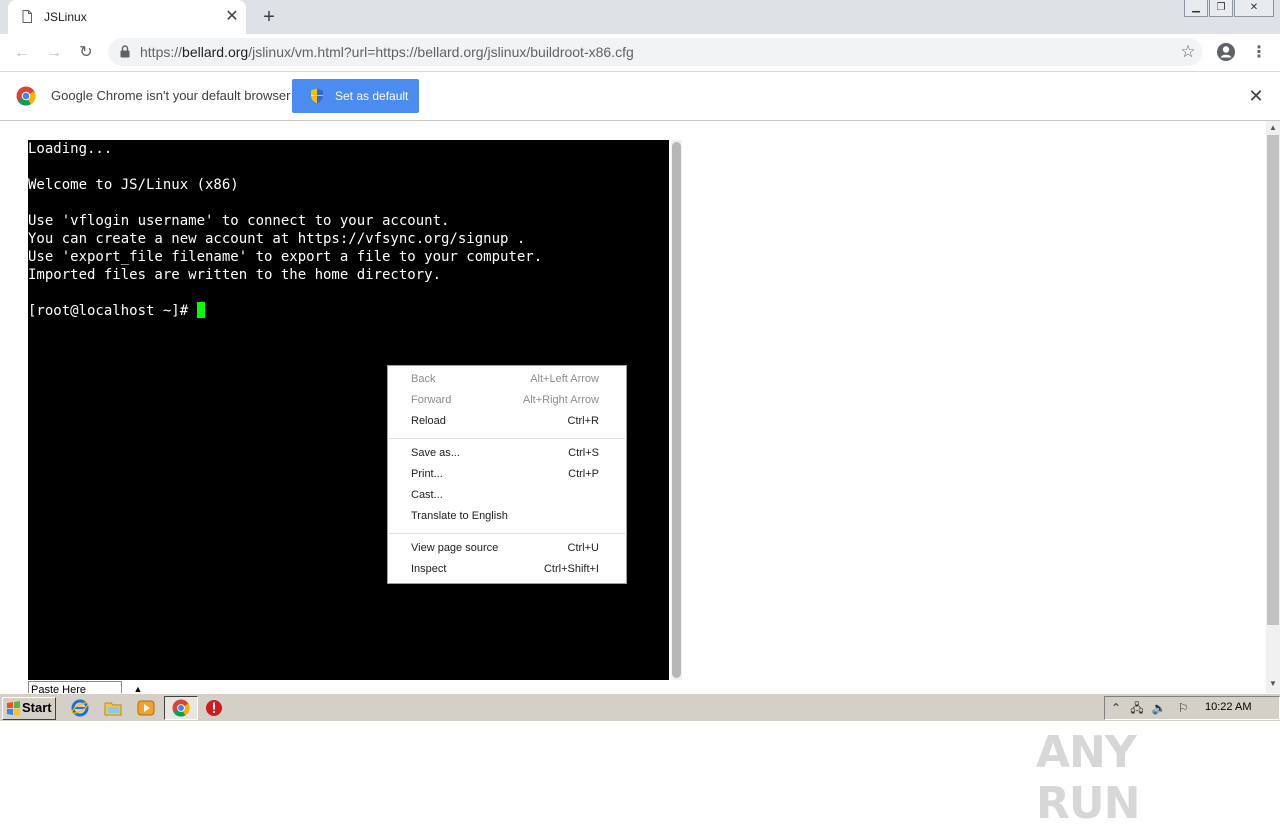 Image resolution: width=1280 pixels, height=829 pixels. Describe the element at coordinates (507, 570) in the screenshot. I see `context-menu-item-inspect: Inspect Ctrl+Shift+I` at that location.